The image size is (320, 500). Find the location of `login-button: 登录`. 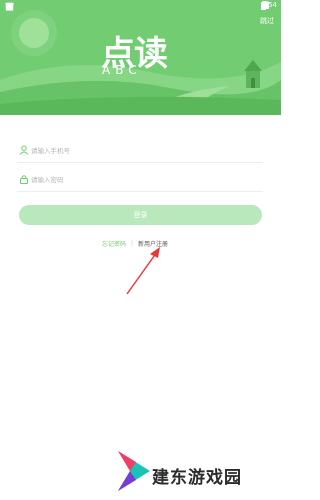

login-button: 登录 is located at coordinates (140, 215).